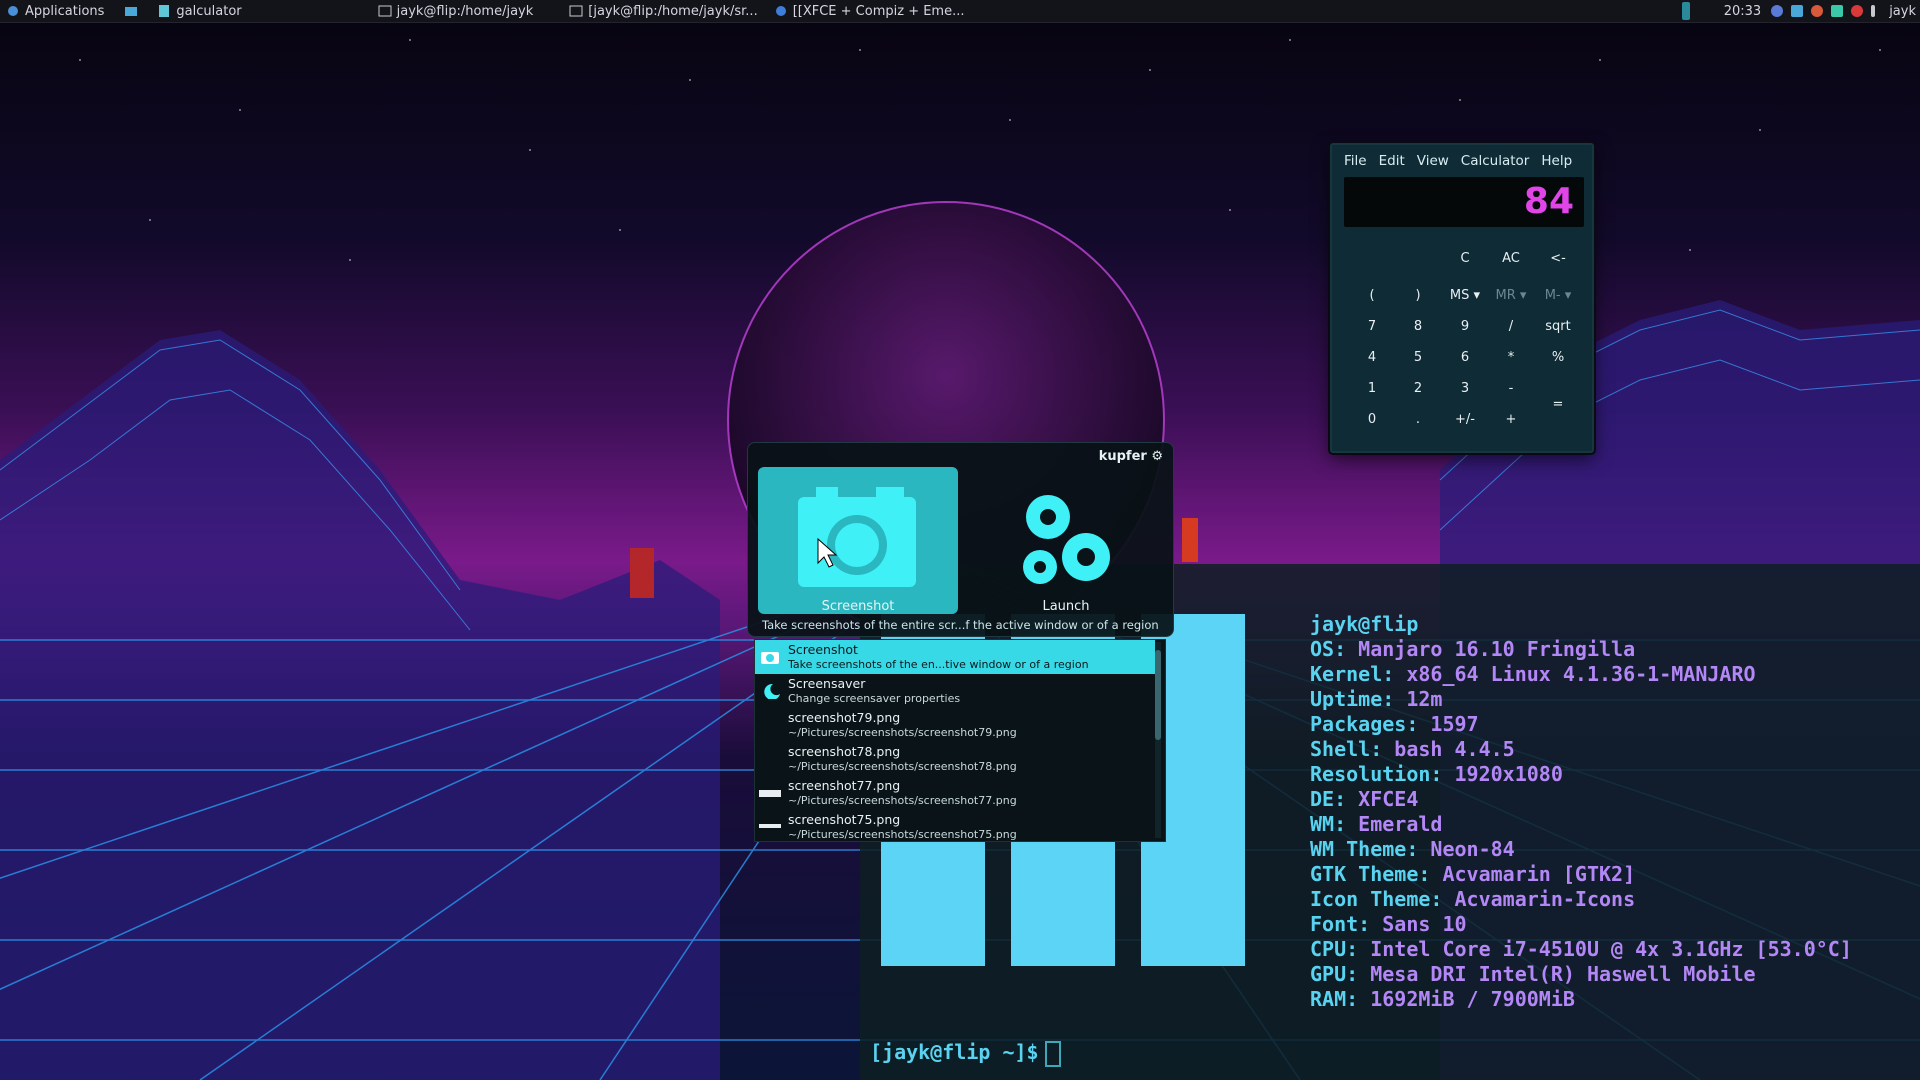  Describe the element at coordinates (1465, 389) in the screenshot. I see `digit-3-button: 3` at that location.